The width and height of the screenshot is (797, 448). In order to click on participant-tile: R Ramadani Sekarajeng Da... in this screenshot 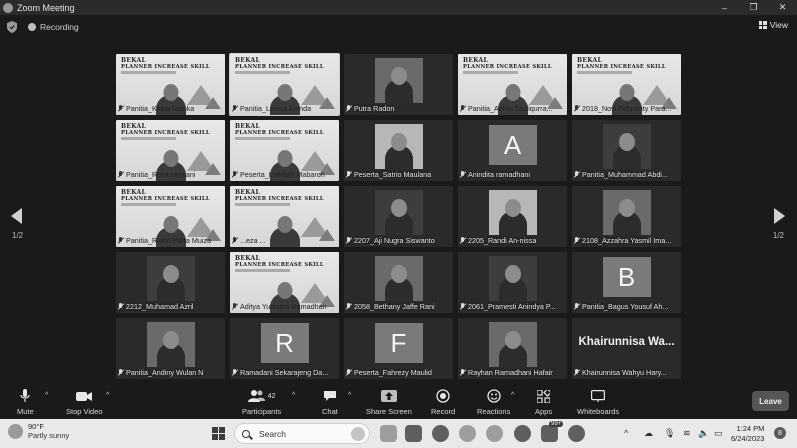, I will do `click(284, 348)`.